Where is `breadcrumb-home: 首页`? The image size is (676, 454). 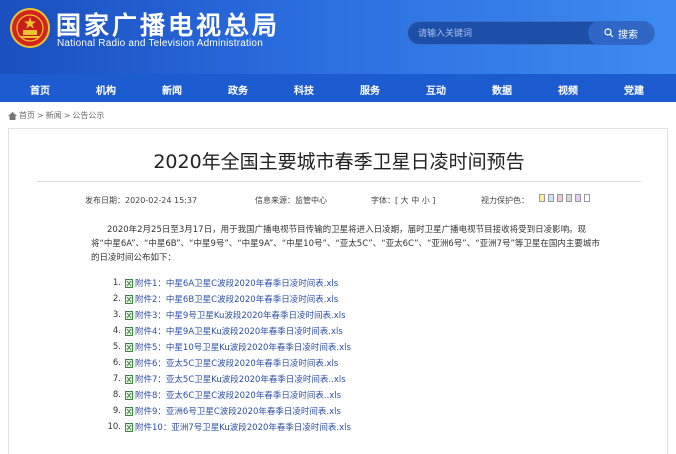
breadcrumb-home: 首页 is located at coordinates (27, 115).